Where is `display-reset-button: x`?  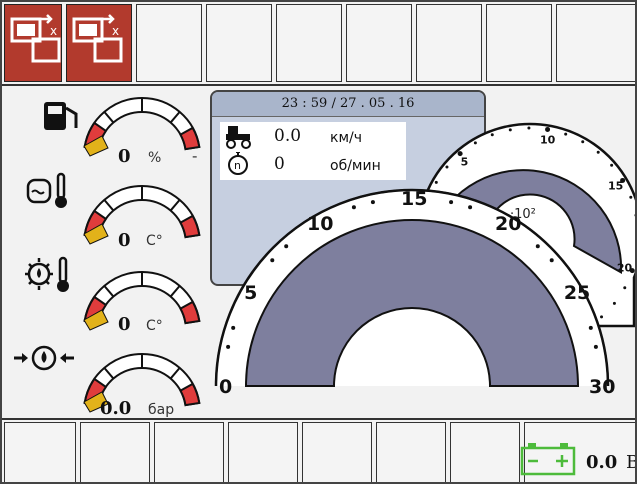
display-reset-button: x is located at coordinates (99, 43).